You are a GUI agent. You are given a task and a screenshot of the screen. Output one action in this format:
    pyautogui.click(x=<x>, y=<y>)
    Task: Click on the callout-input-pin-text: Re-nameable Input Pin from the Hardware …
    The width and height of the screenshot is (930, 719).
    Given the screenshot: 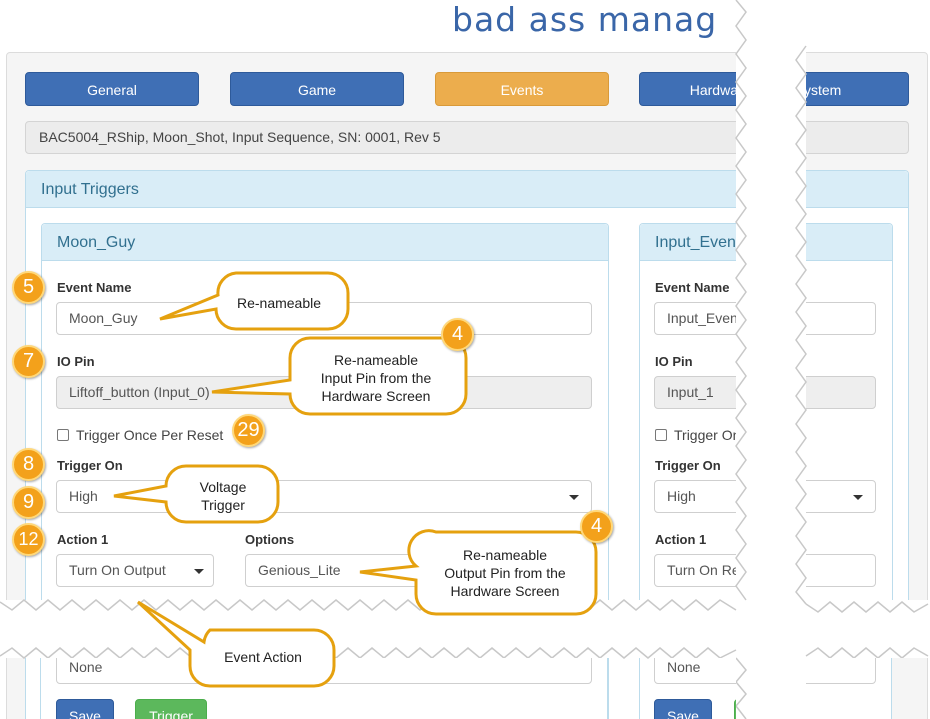 What is the action you would take?
    pyautogui.click(x=376, y=378)
    